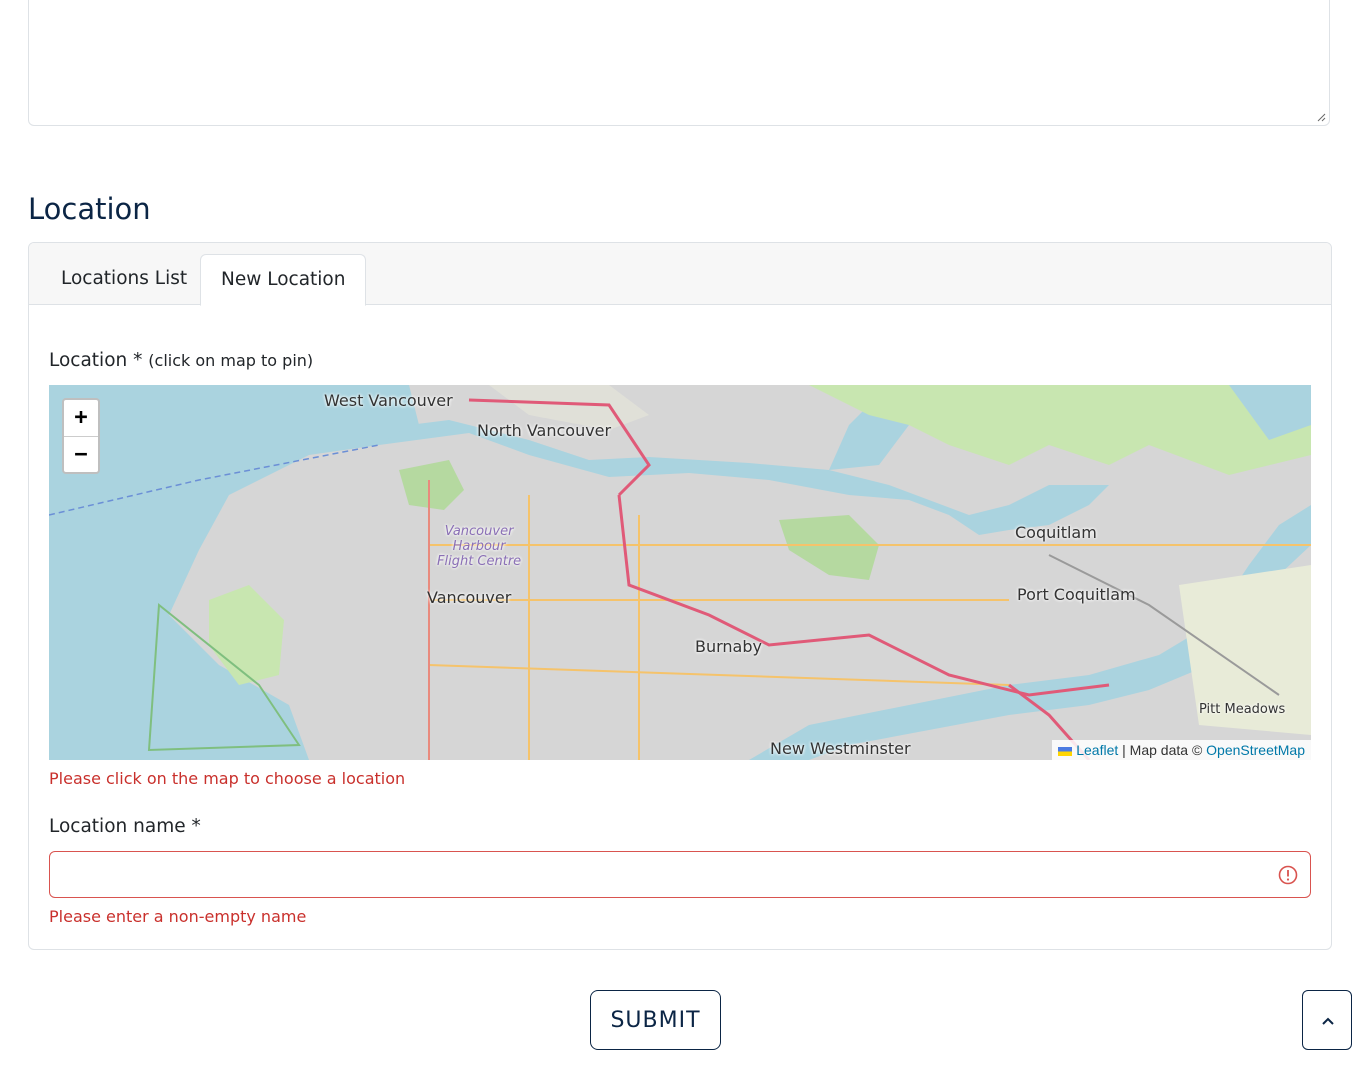  Describe the element at coordinates (1056, 532) in the screenshot. I see `map-label-coquitlam: Coquitlam` at that location.